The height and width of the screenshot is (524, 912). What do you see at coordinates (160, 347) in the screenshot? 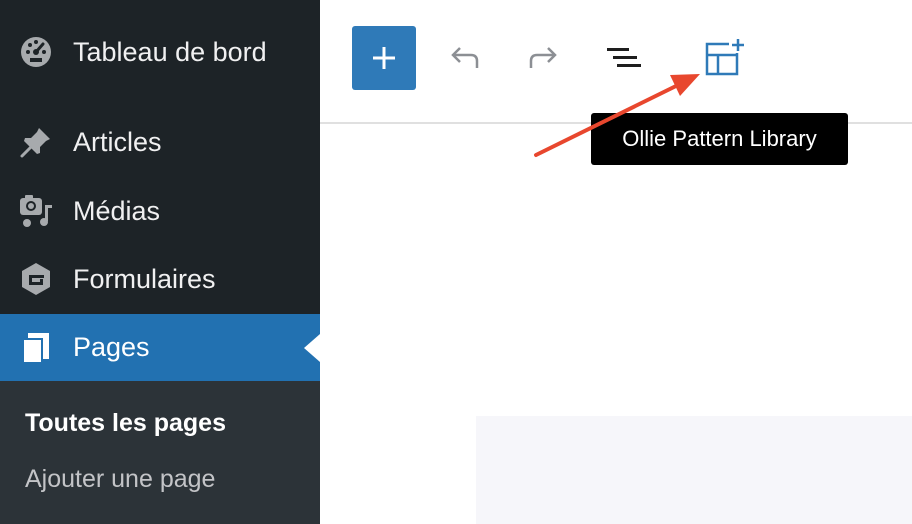
I see `sidebar-item-pages: Pages` at bounding box center [160, 347].